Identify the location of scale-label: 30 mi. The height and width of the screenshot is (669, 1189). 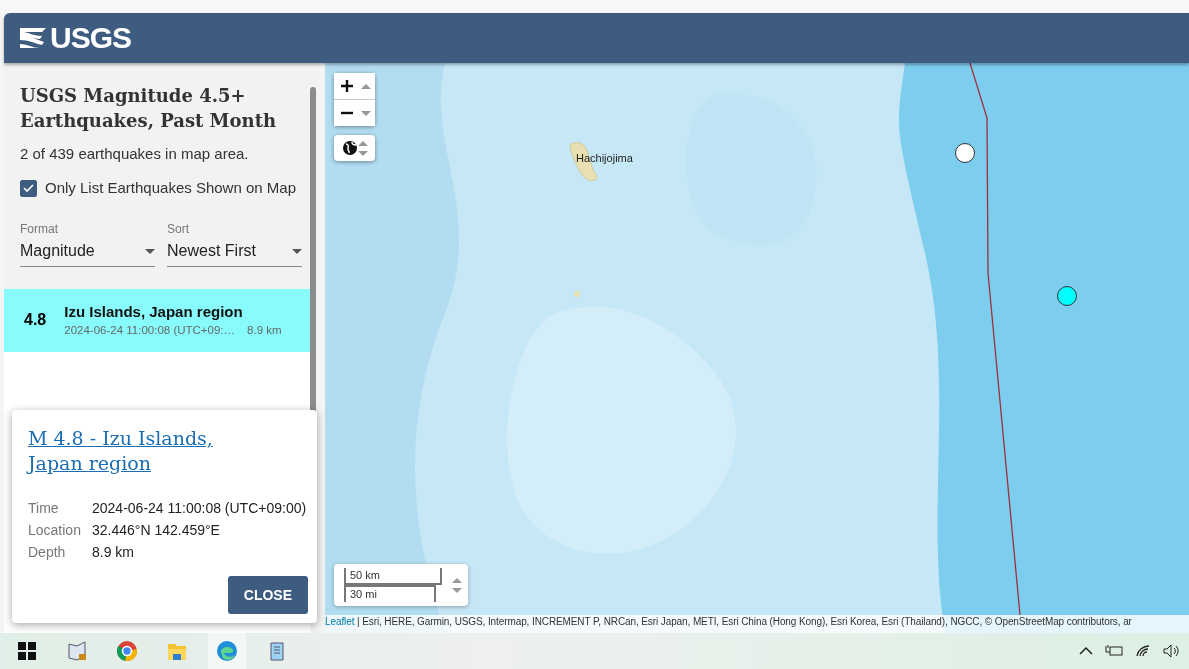
(390, 593).